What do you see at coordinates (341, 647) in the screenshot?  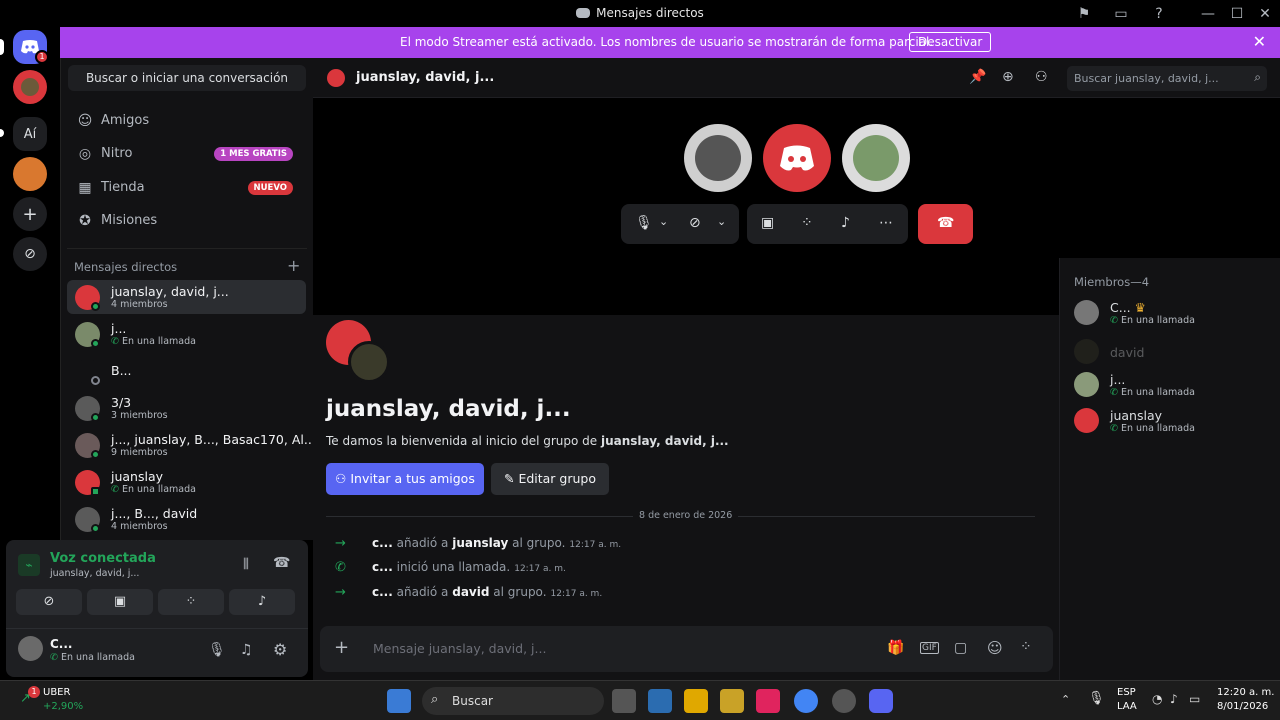 I see `attach-plus-icon: +` at bounding box center [341, 647].